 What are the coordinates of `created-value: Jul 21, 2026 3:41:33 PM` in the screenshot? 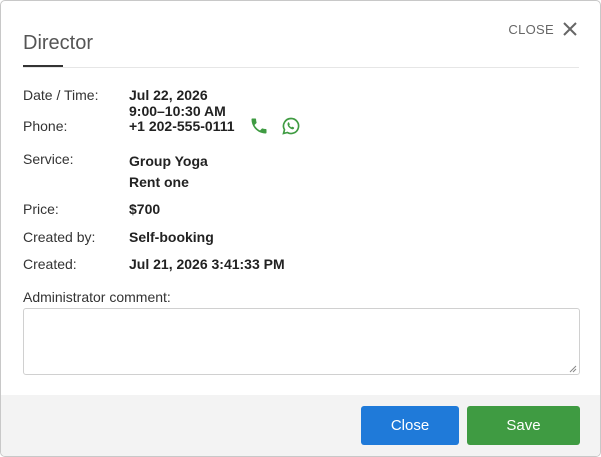 It's located at (207, 264).